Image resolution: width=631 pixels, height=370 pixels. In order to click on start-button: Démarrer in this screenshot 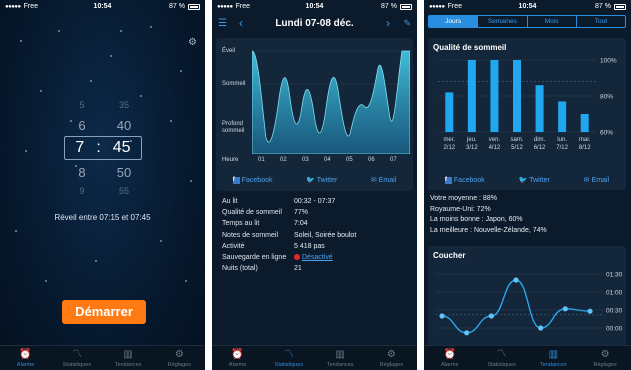, I will do `click(104, 312)`.